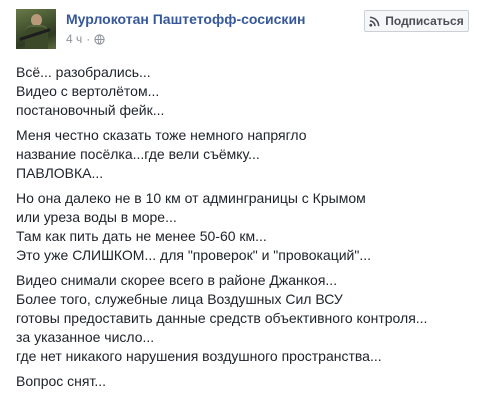 The image size is (503, 402). Describe the element at coordinates (99, 39) in the screenshot. I see `globe-icon` at that location.